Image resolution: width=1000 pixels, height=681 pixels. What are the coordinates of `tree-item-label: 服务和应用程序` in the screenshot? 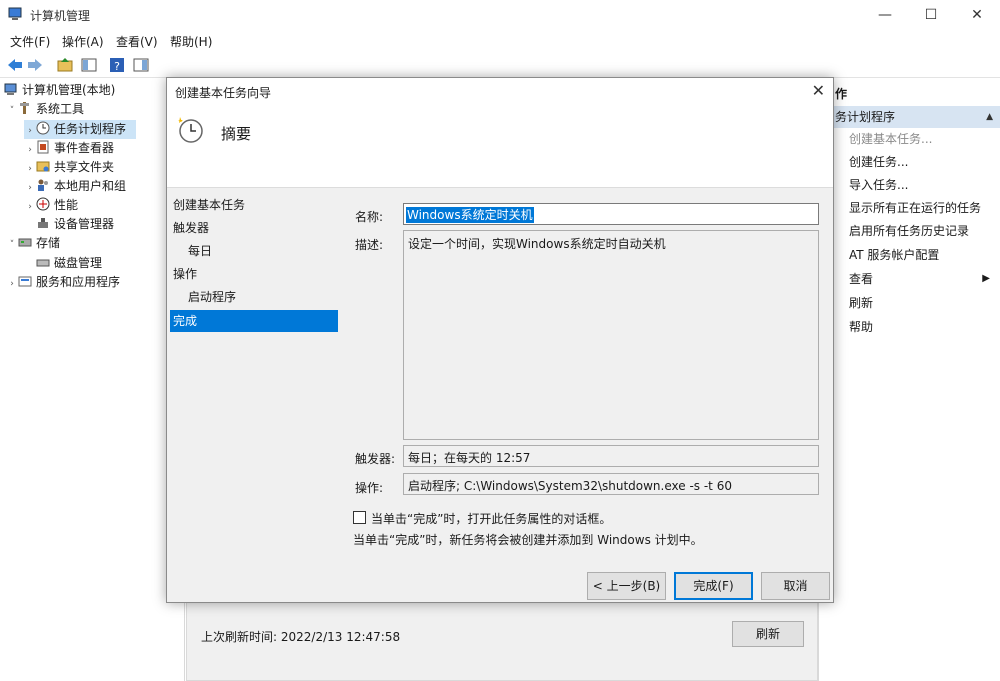 It's located at (78, 282).